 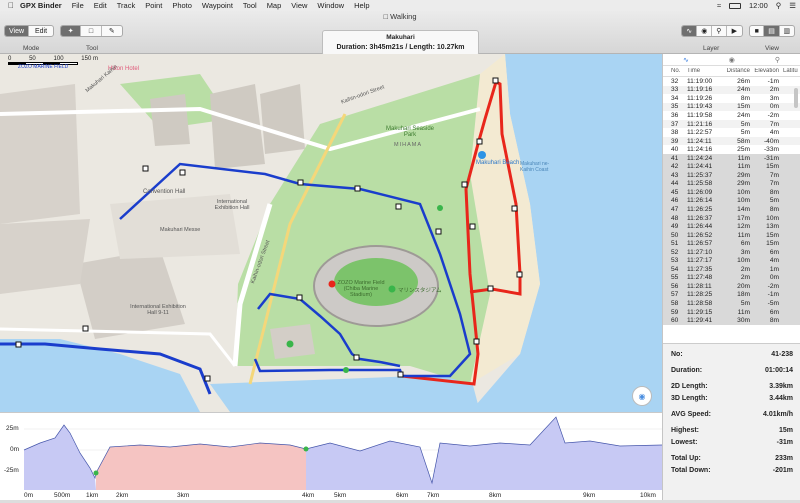 What do you see at coordinates (700, 303) in the screenshot?
I see `table-cell: 11:28:58` at bounding box center [700, 303].